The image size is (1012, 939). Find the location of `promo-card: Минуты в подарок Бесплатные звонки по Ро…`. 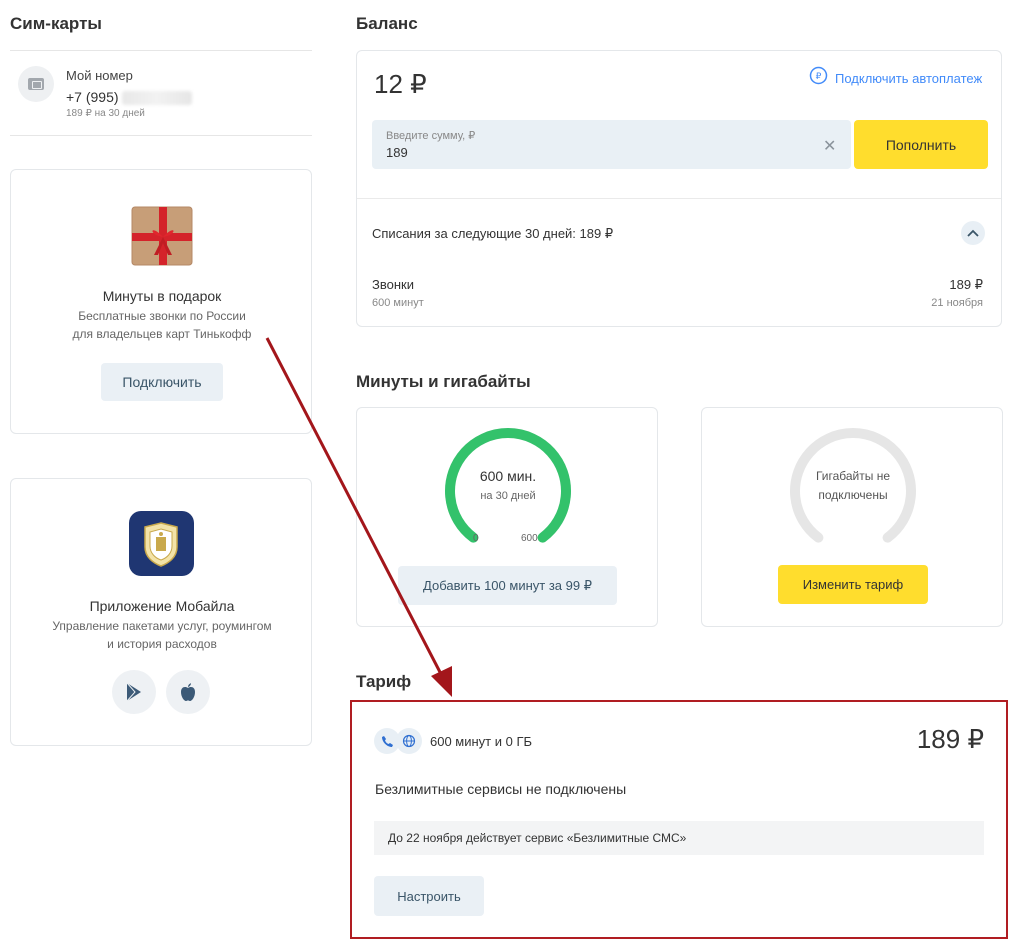

promo-card: Минуты в подарок Бесплатные звонки по Ро… is located at coordinates (161, 301).